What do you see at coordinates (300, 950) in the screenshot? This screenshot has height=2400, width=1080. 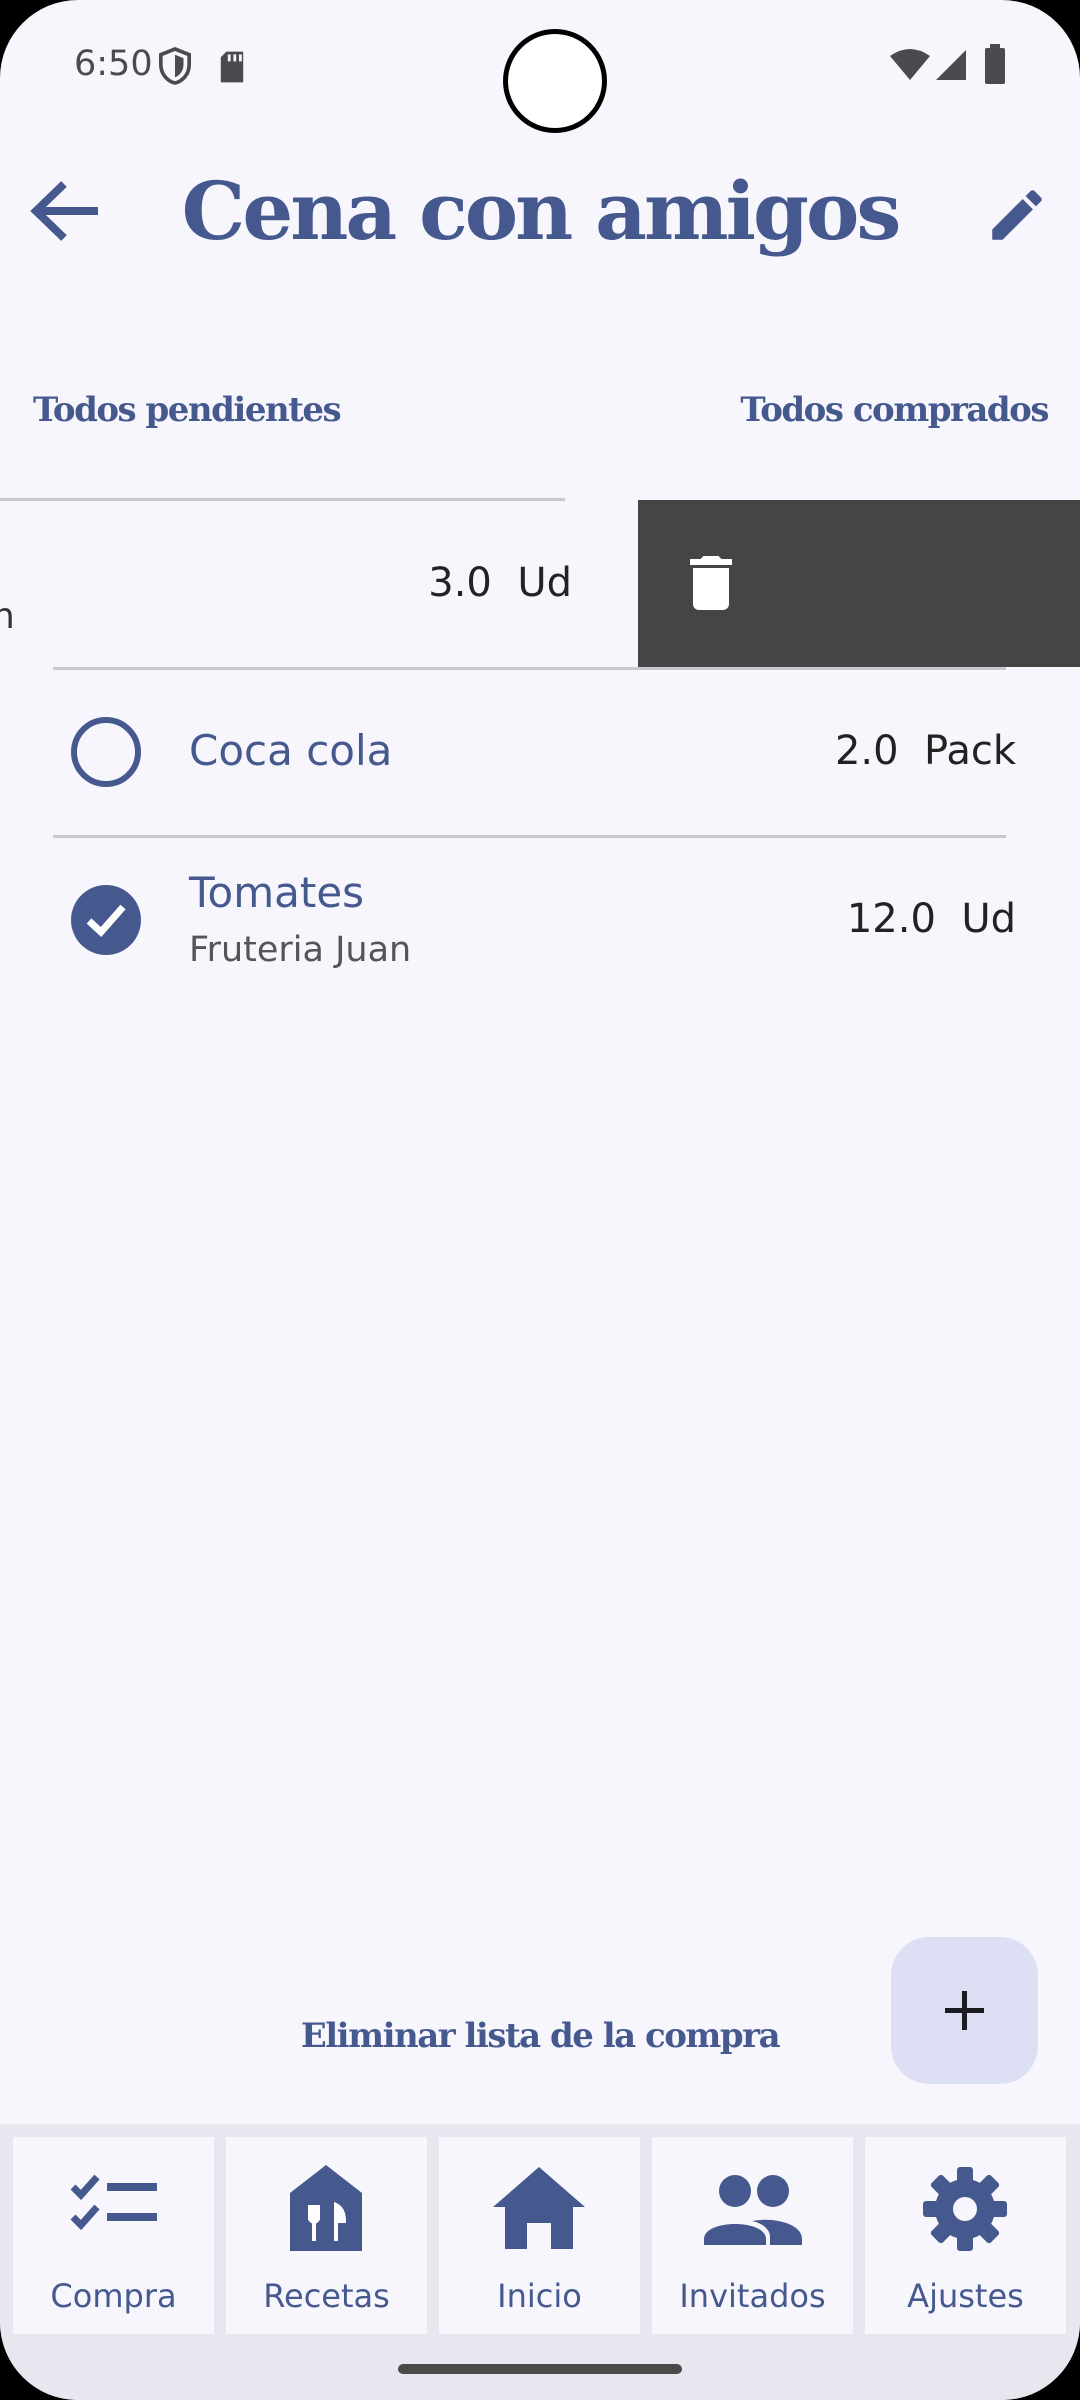 I see `item-store: Fruteria Juan` at bounding box center [300, 950].